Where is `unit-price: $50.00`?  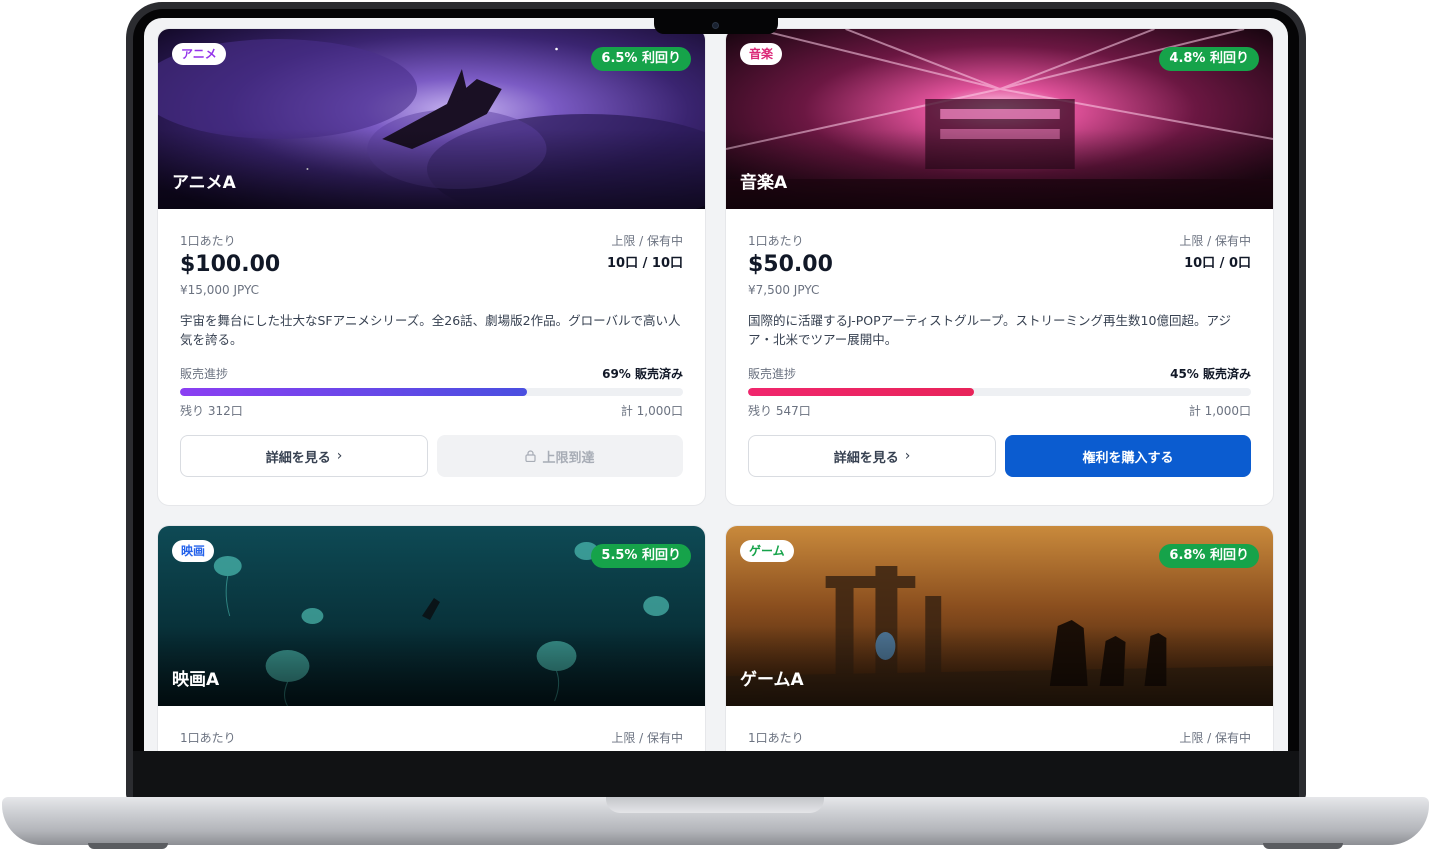 unit-price: $50.00 is located at coordinates (790, 264).